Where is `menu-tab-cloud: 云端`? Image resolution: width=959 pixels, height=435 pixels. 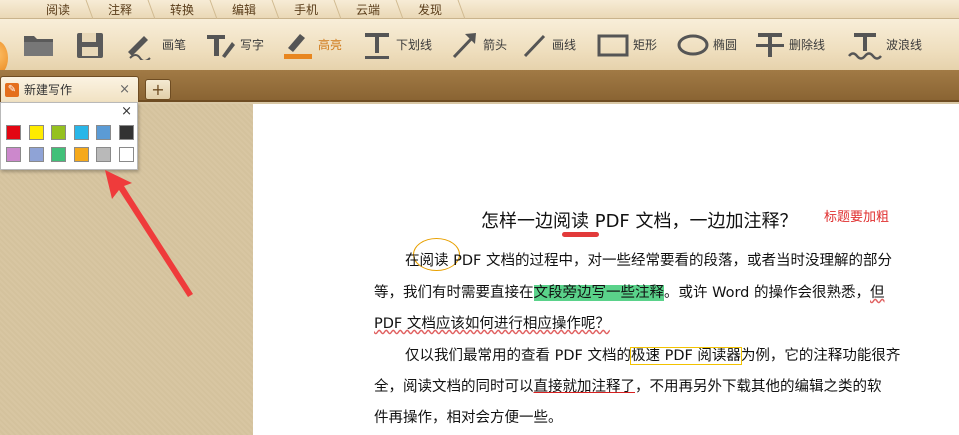 menu-tab-cloud: 云端 is located at coordinates (372, 9).